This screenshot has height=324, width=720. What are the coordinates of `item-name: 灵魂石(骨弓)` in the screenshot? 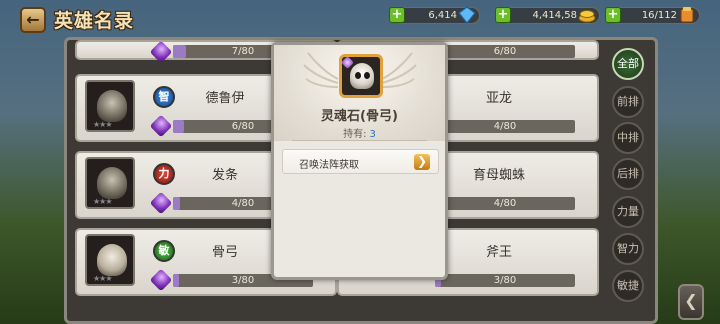 It's located at (359, 116).